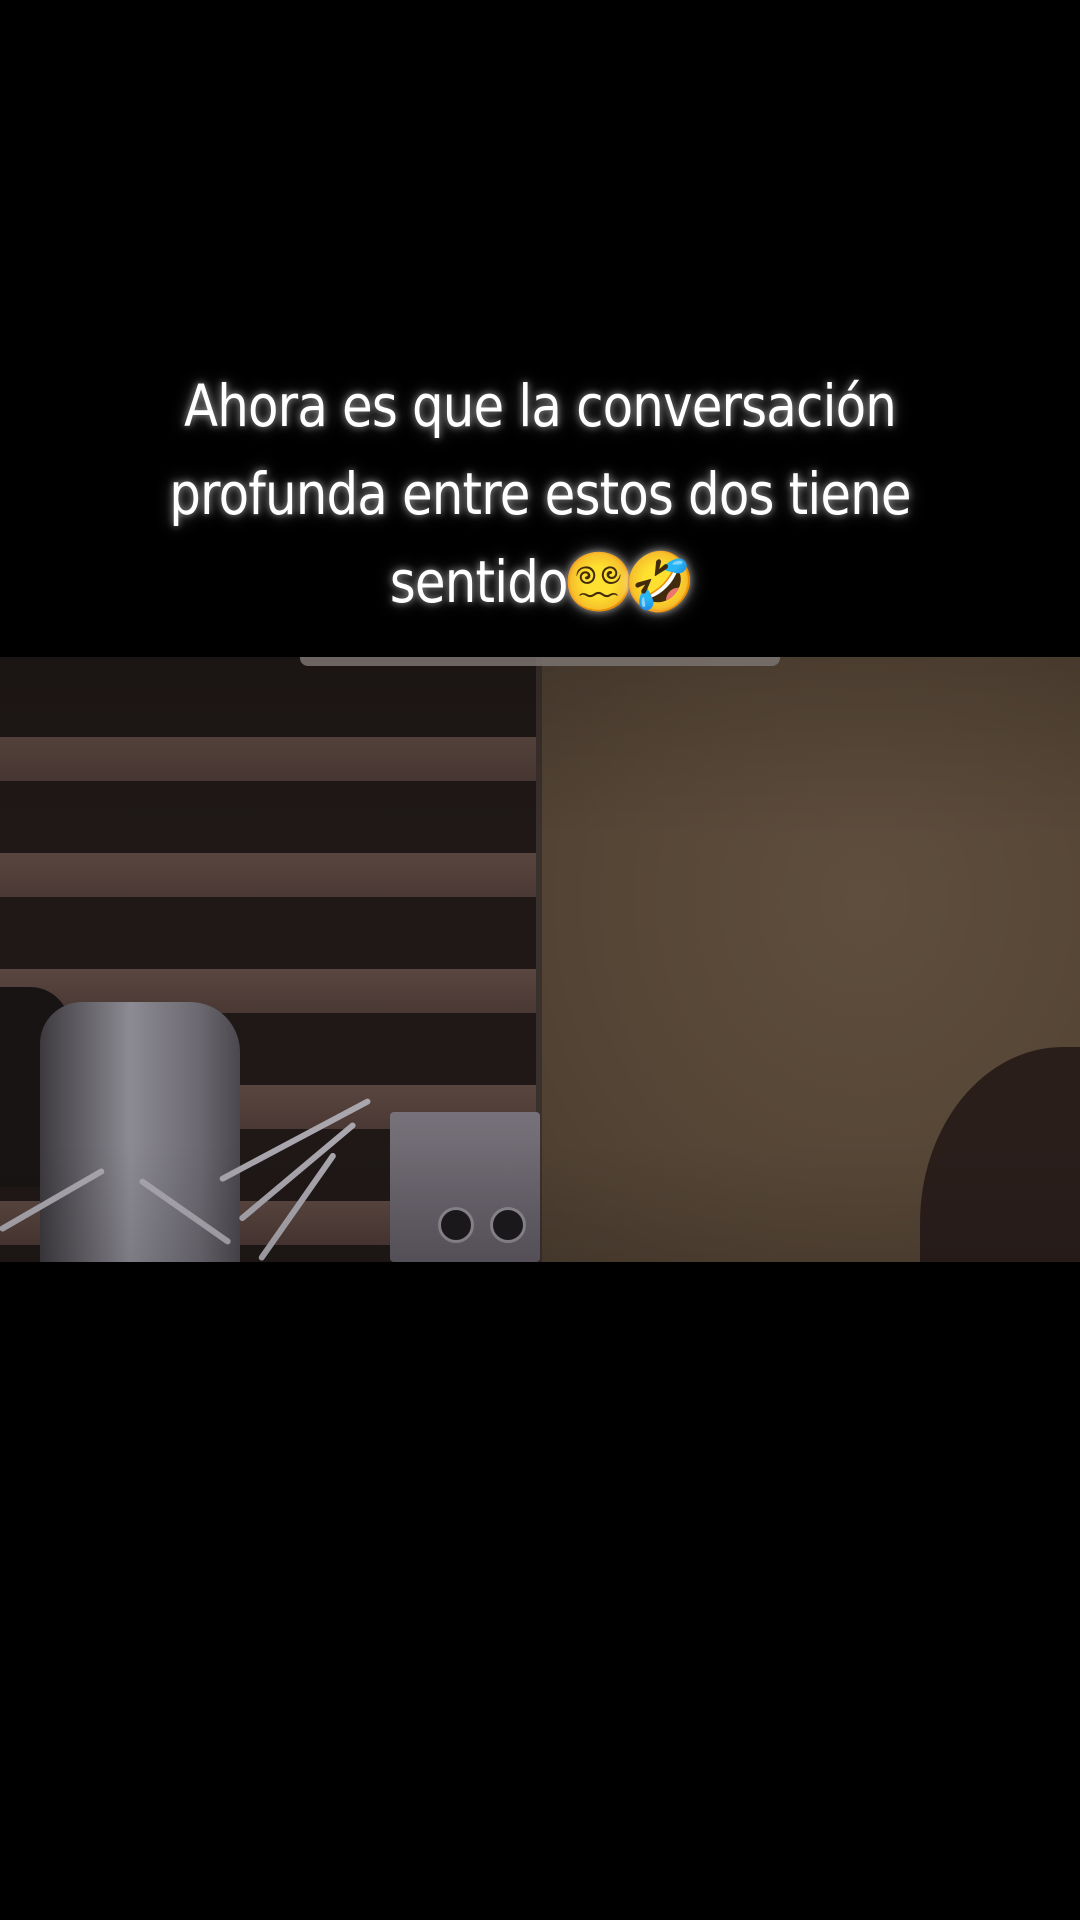  Describe the element at coordinates (660, 582) in the screenshot. I see `rolling-laughing-emoji-icon: 🤣` at that location.